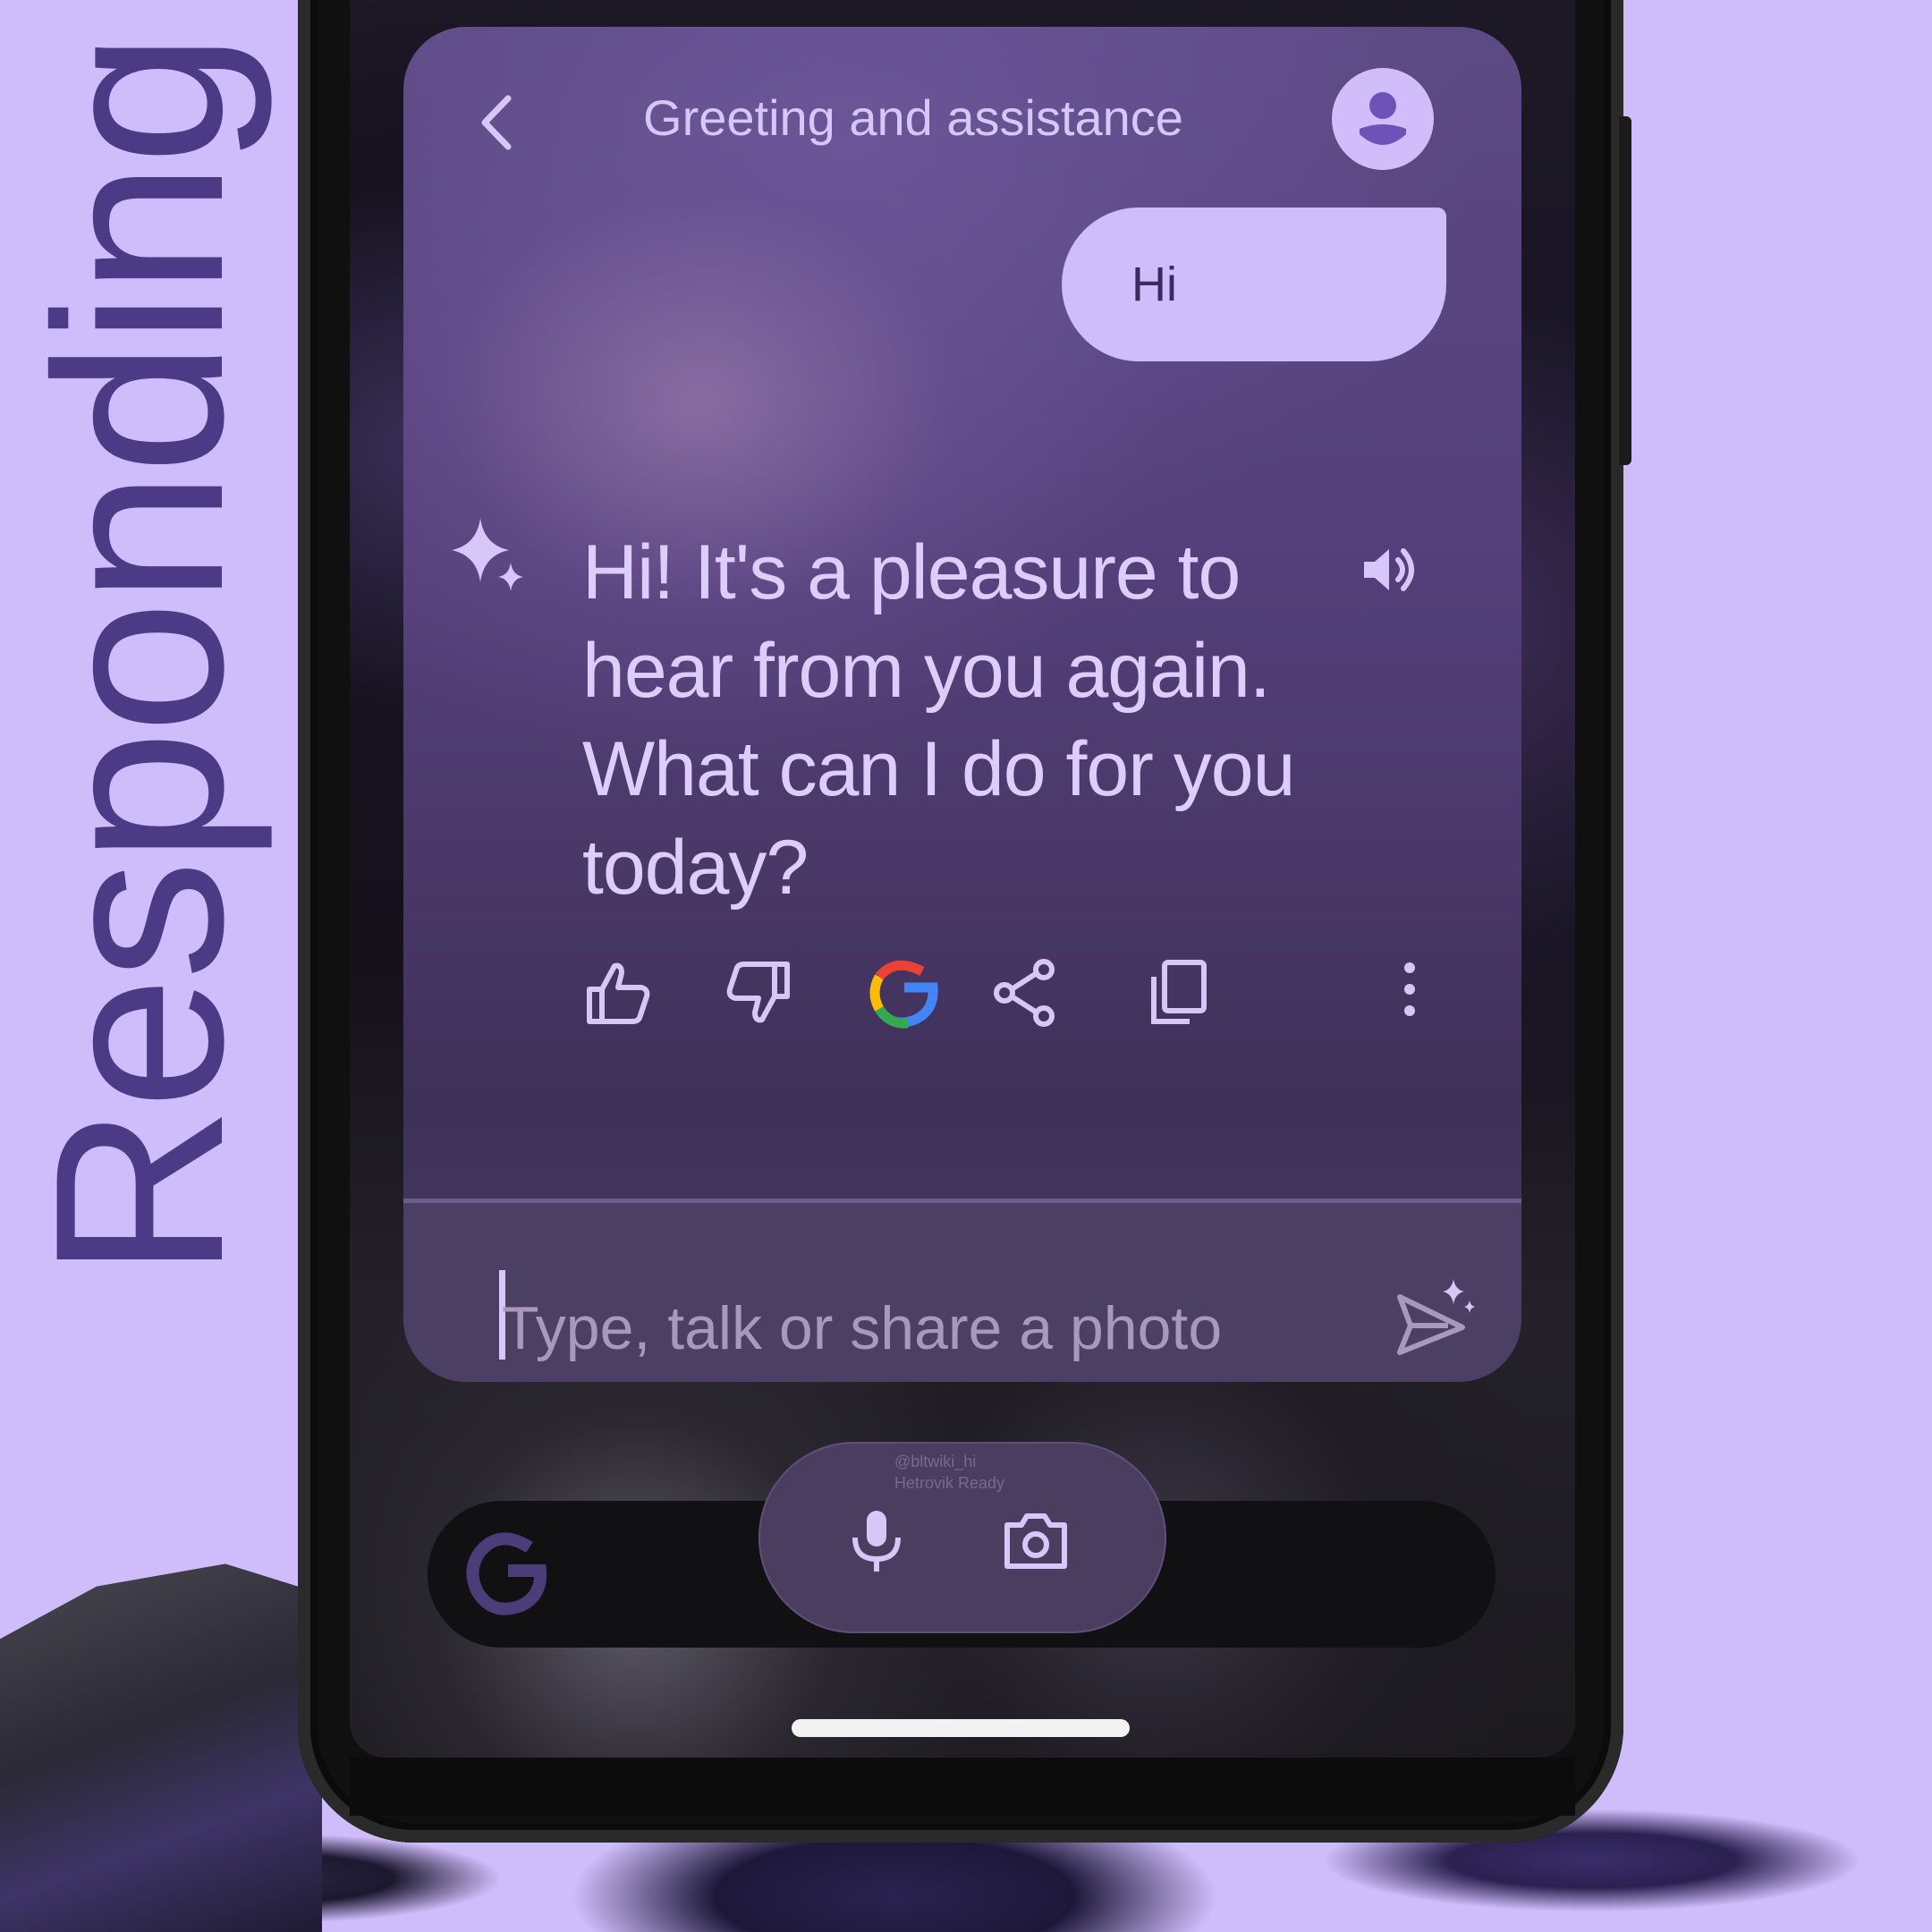 This screenshot has width=1932, height=1932. What do you see at coordinates (1409, 993) in the screenshot?
I see `more-vert-icon` at bounding box center [1409, 993].